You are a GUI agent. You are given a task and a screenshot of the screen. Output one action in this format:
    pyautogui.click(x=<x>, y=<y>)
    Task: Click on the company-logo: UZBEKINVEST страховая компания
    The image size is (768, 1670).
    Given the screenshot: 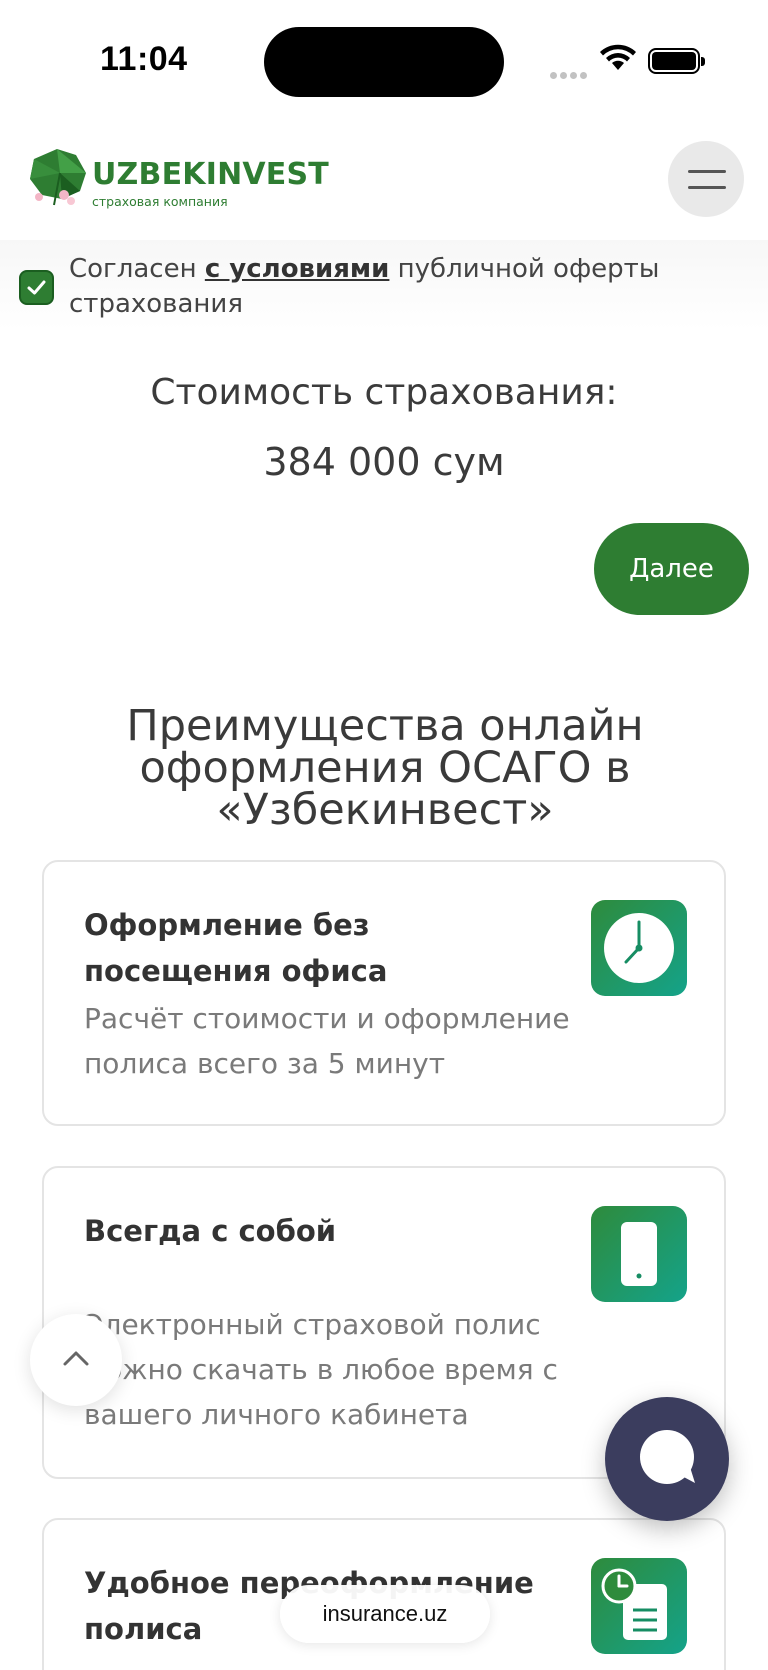 What is the action you would take?
    pyautogui.click(x=176, y=180)
    